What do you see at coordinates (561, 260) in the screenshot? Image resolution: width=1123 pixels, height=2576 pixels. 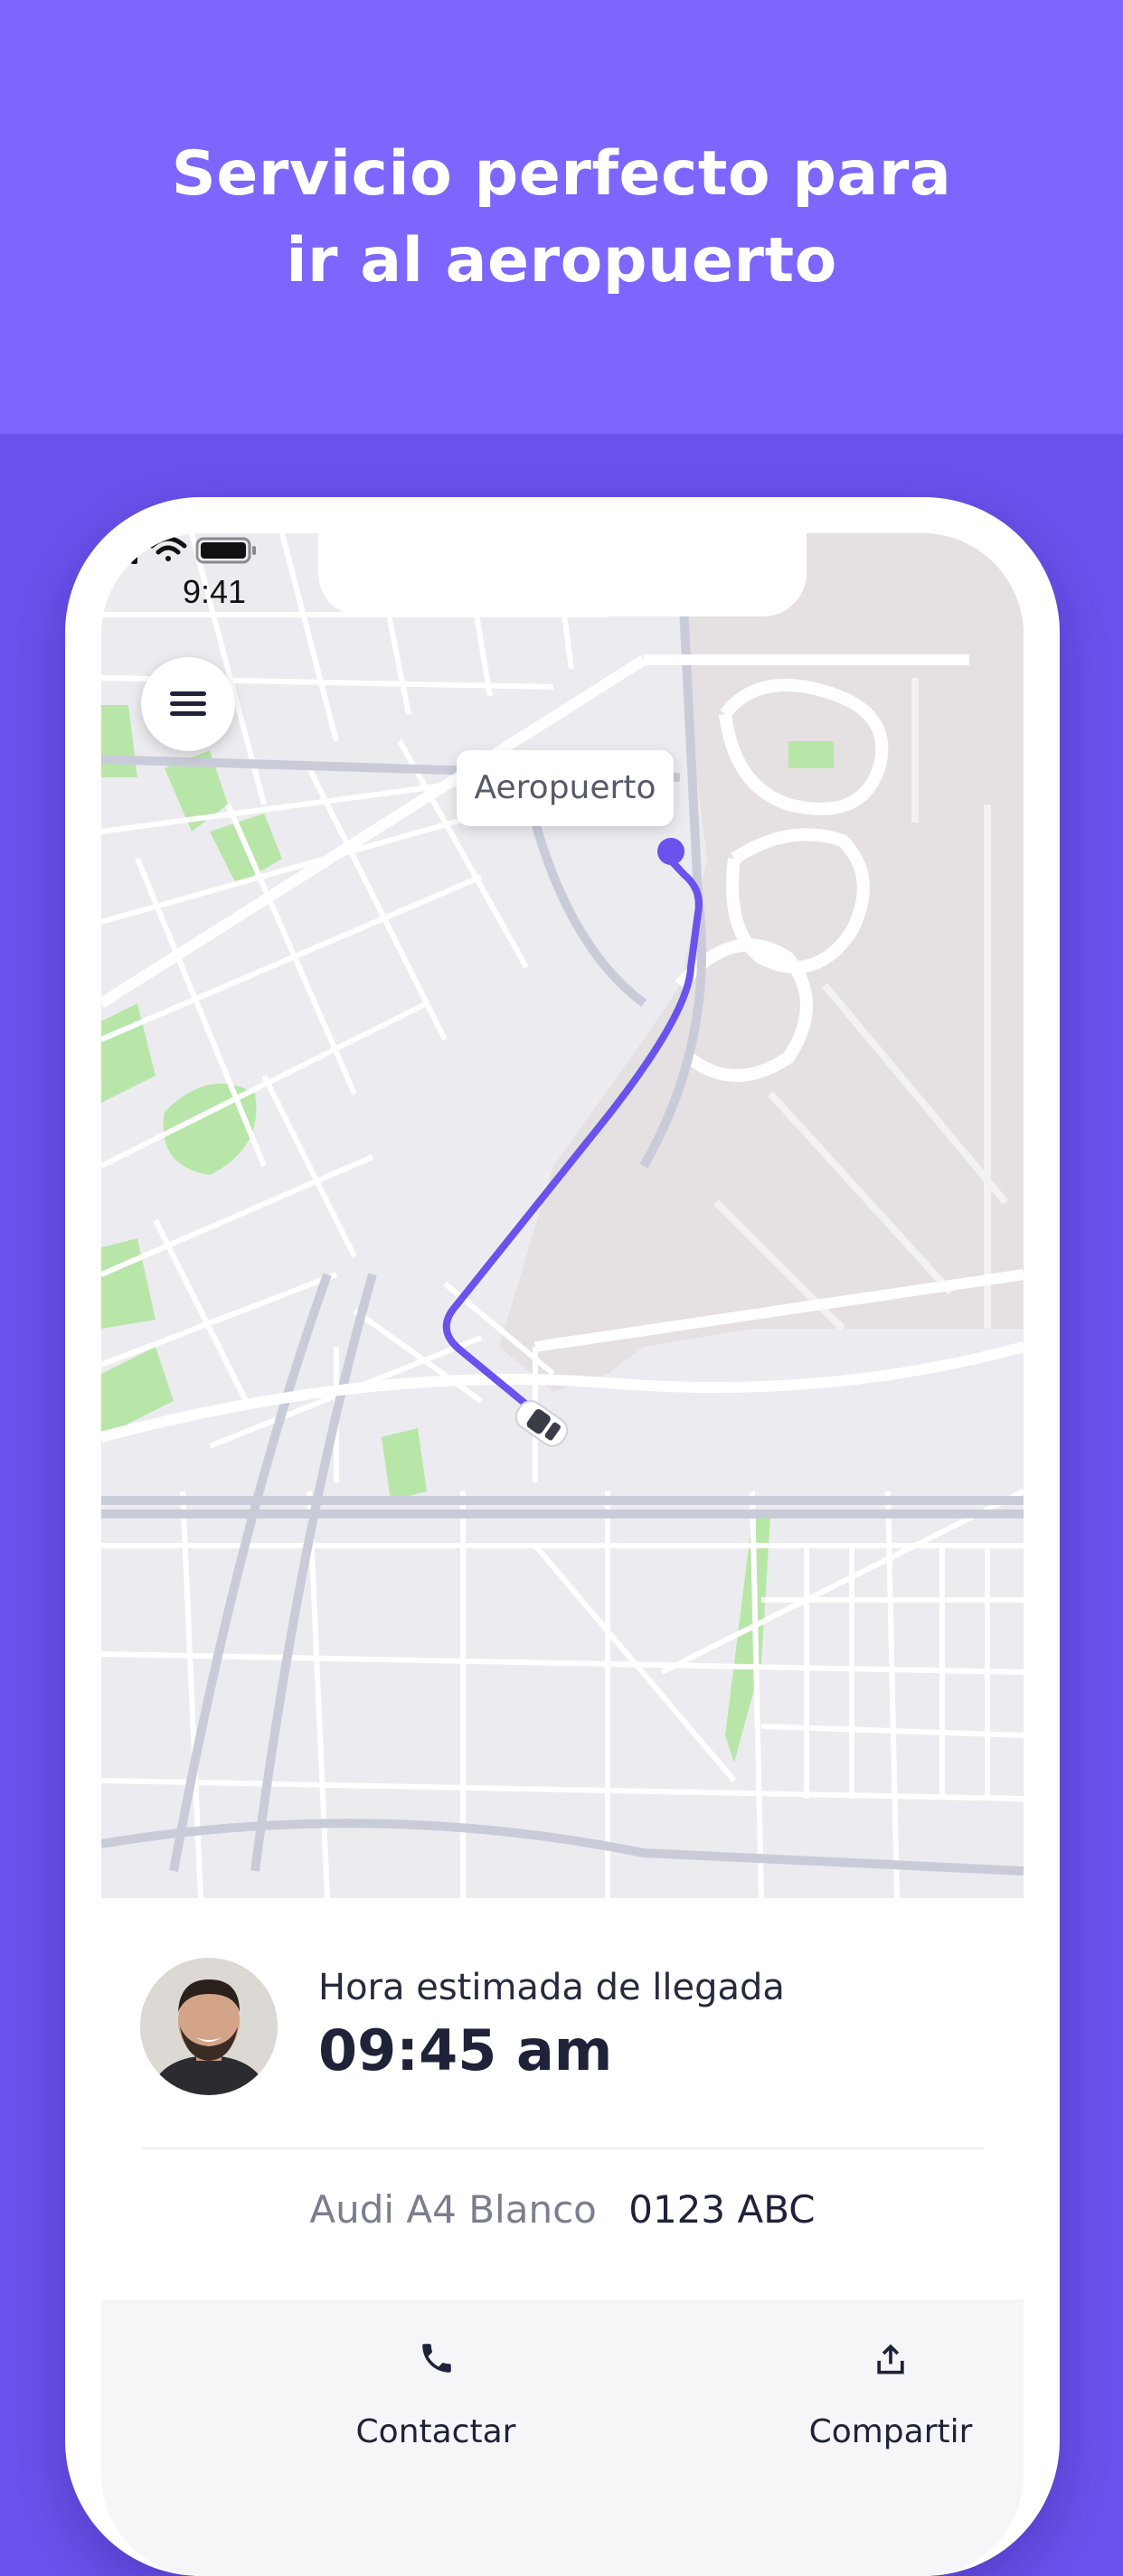 I see `headline-line-2: ir al aeropuerto` at bounding box center [561, 260].